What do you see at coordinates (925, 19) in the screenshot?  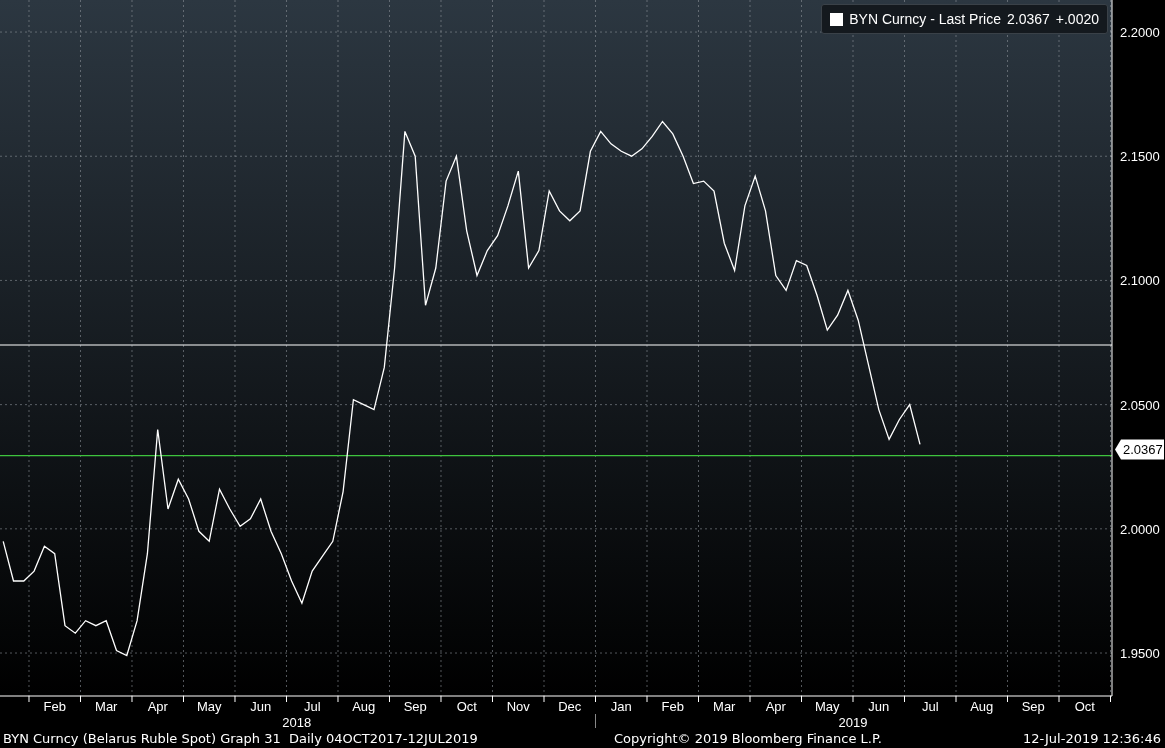 I see `legend-label: BYN Curncy - Last Price` at bounding box center [925, 19].